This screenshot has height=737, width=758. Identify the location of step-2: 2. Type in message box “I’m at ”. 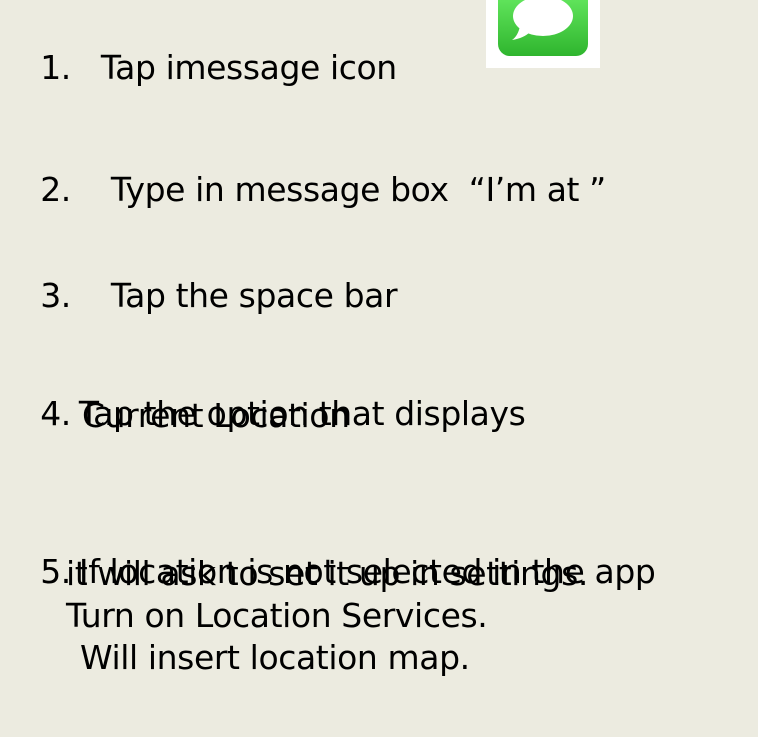
(313, 170).